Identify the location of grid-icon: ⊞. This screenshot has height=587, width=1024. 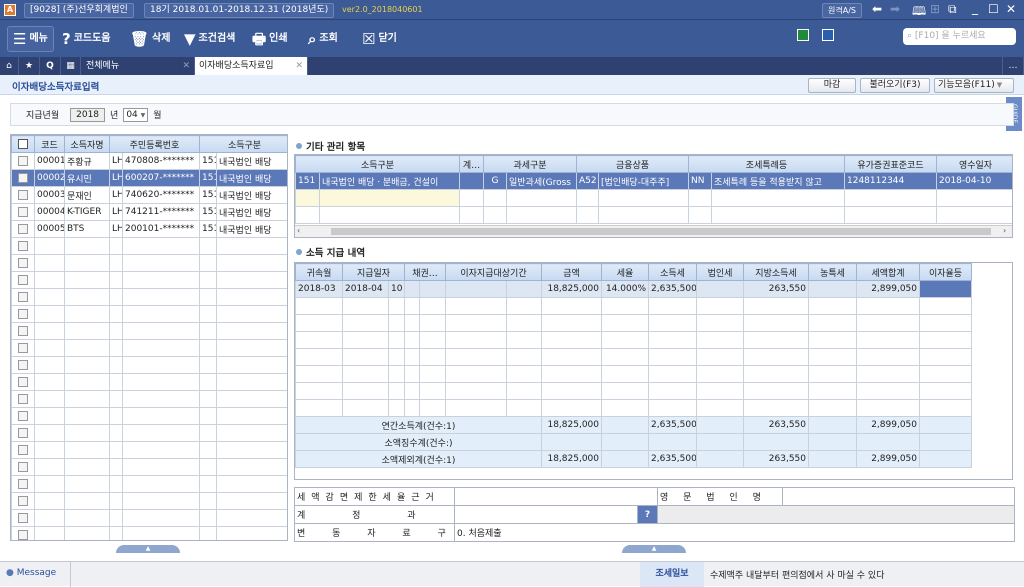
(935, 9).